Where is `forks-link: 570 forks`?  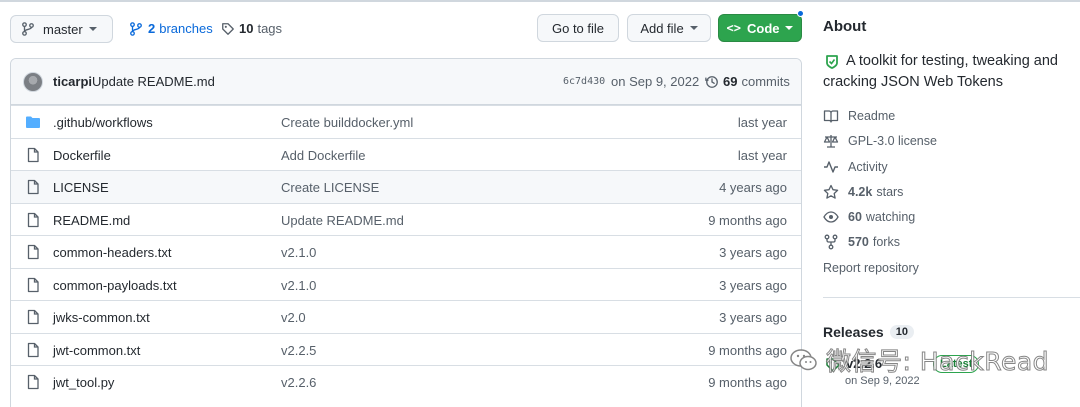
forks-link: 570 forks is located at coordinates (861, 242).